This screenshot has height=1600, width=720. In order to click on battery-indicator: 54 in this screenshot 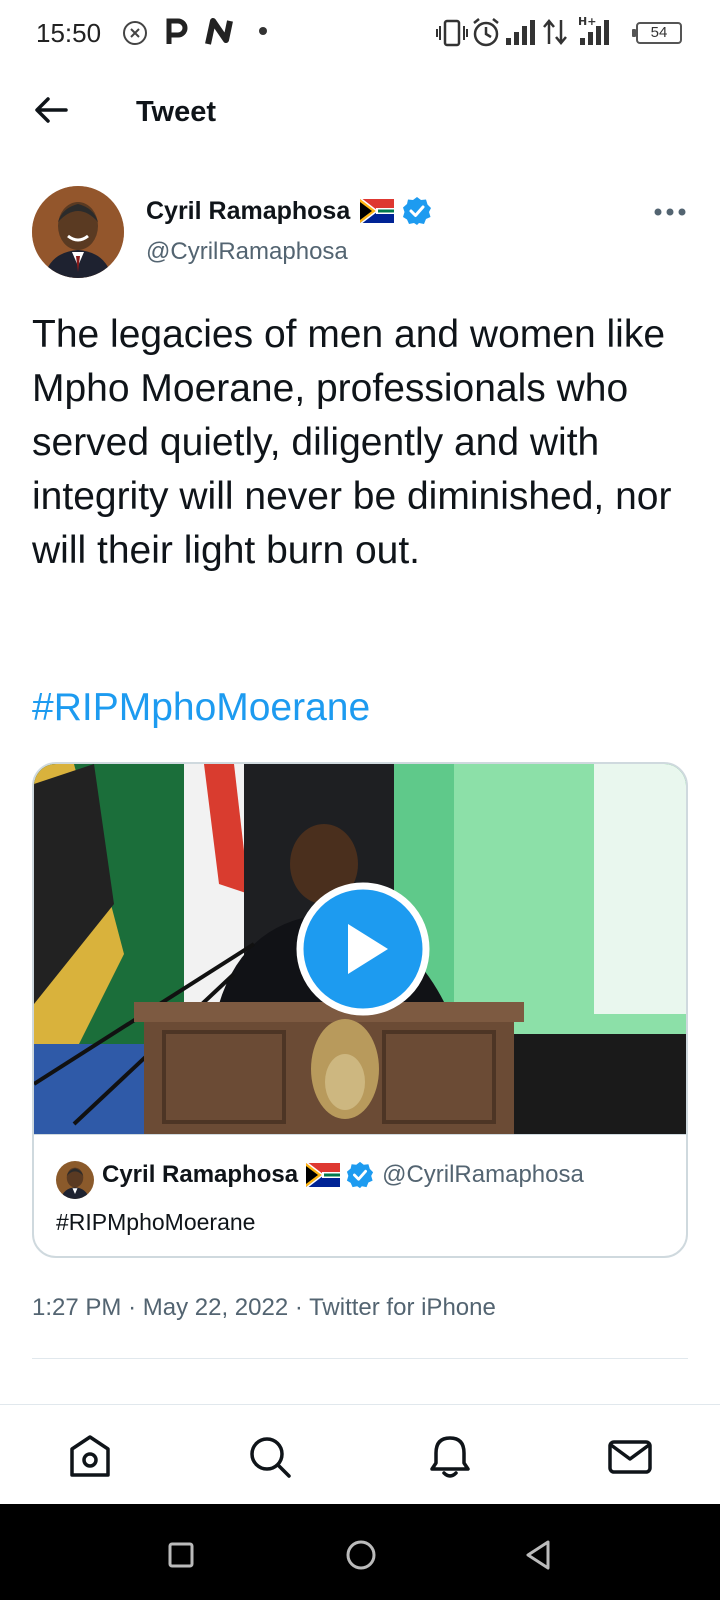, I will do `click(657, 33)`.